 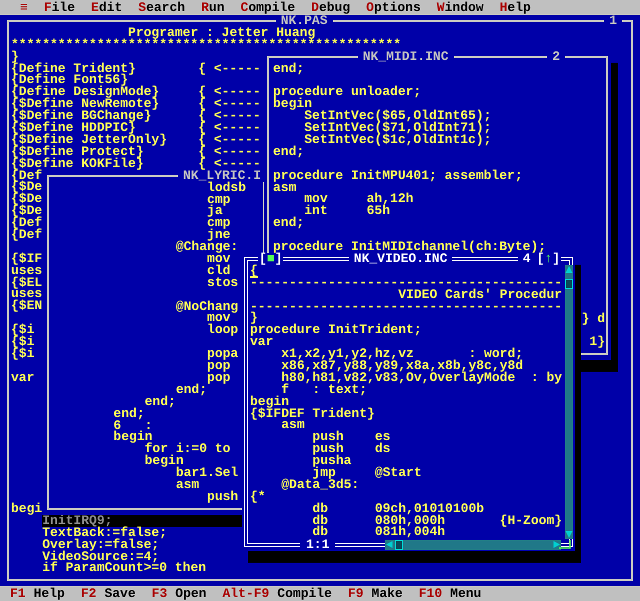 What do you see at coordinates (136, 152) in the screenshot?
I see `code-line: {$Define Protect} { <-----` at bounding box center [136, 152].